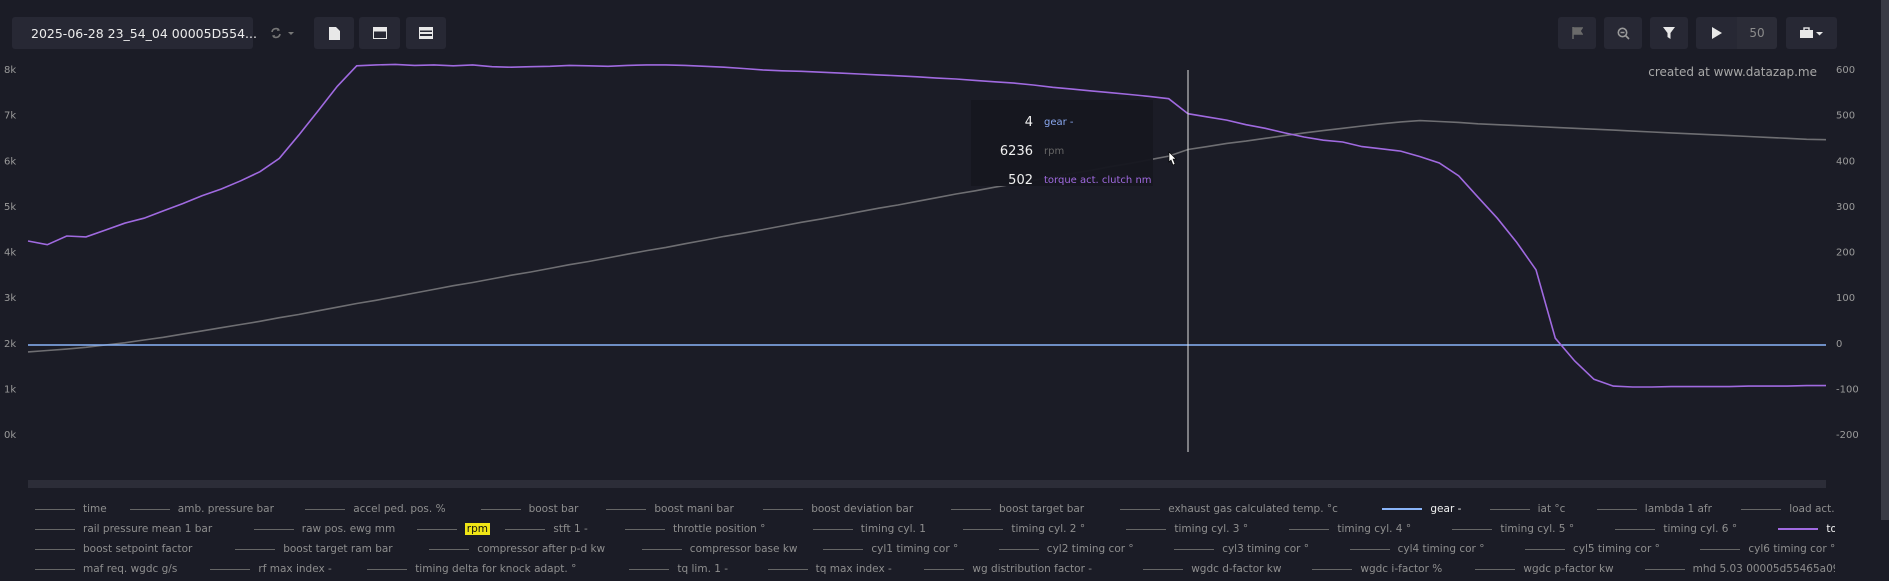 This screenshot has width=1889, height=581. Describe the element at coordinates (1616, 549) in the screenshot. I see `legend-label: cyl5 timing cor °` at that location.